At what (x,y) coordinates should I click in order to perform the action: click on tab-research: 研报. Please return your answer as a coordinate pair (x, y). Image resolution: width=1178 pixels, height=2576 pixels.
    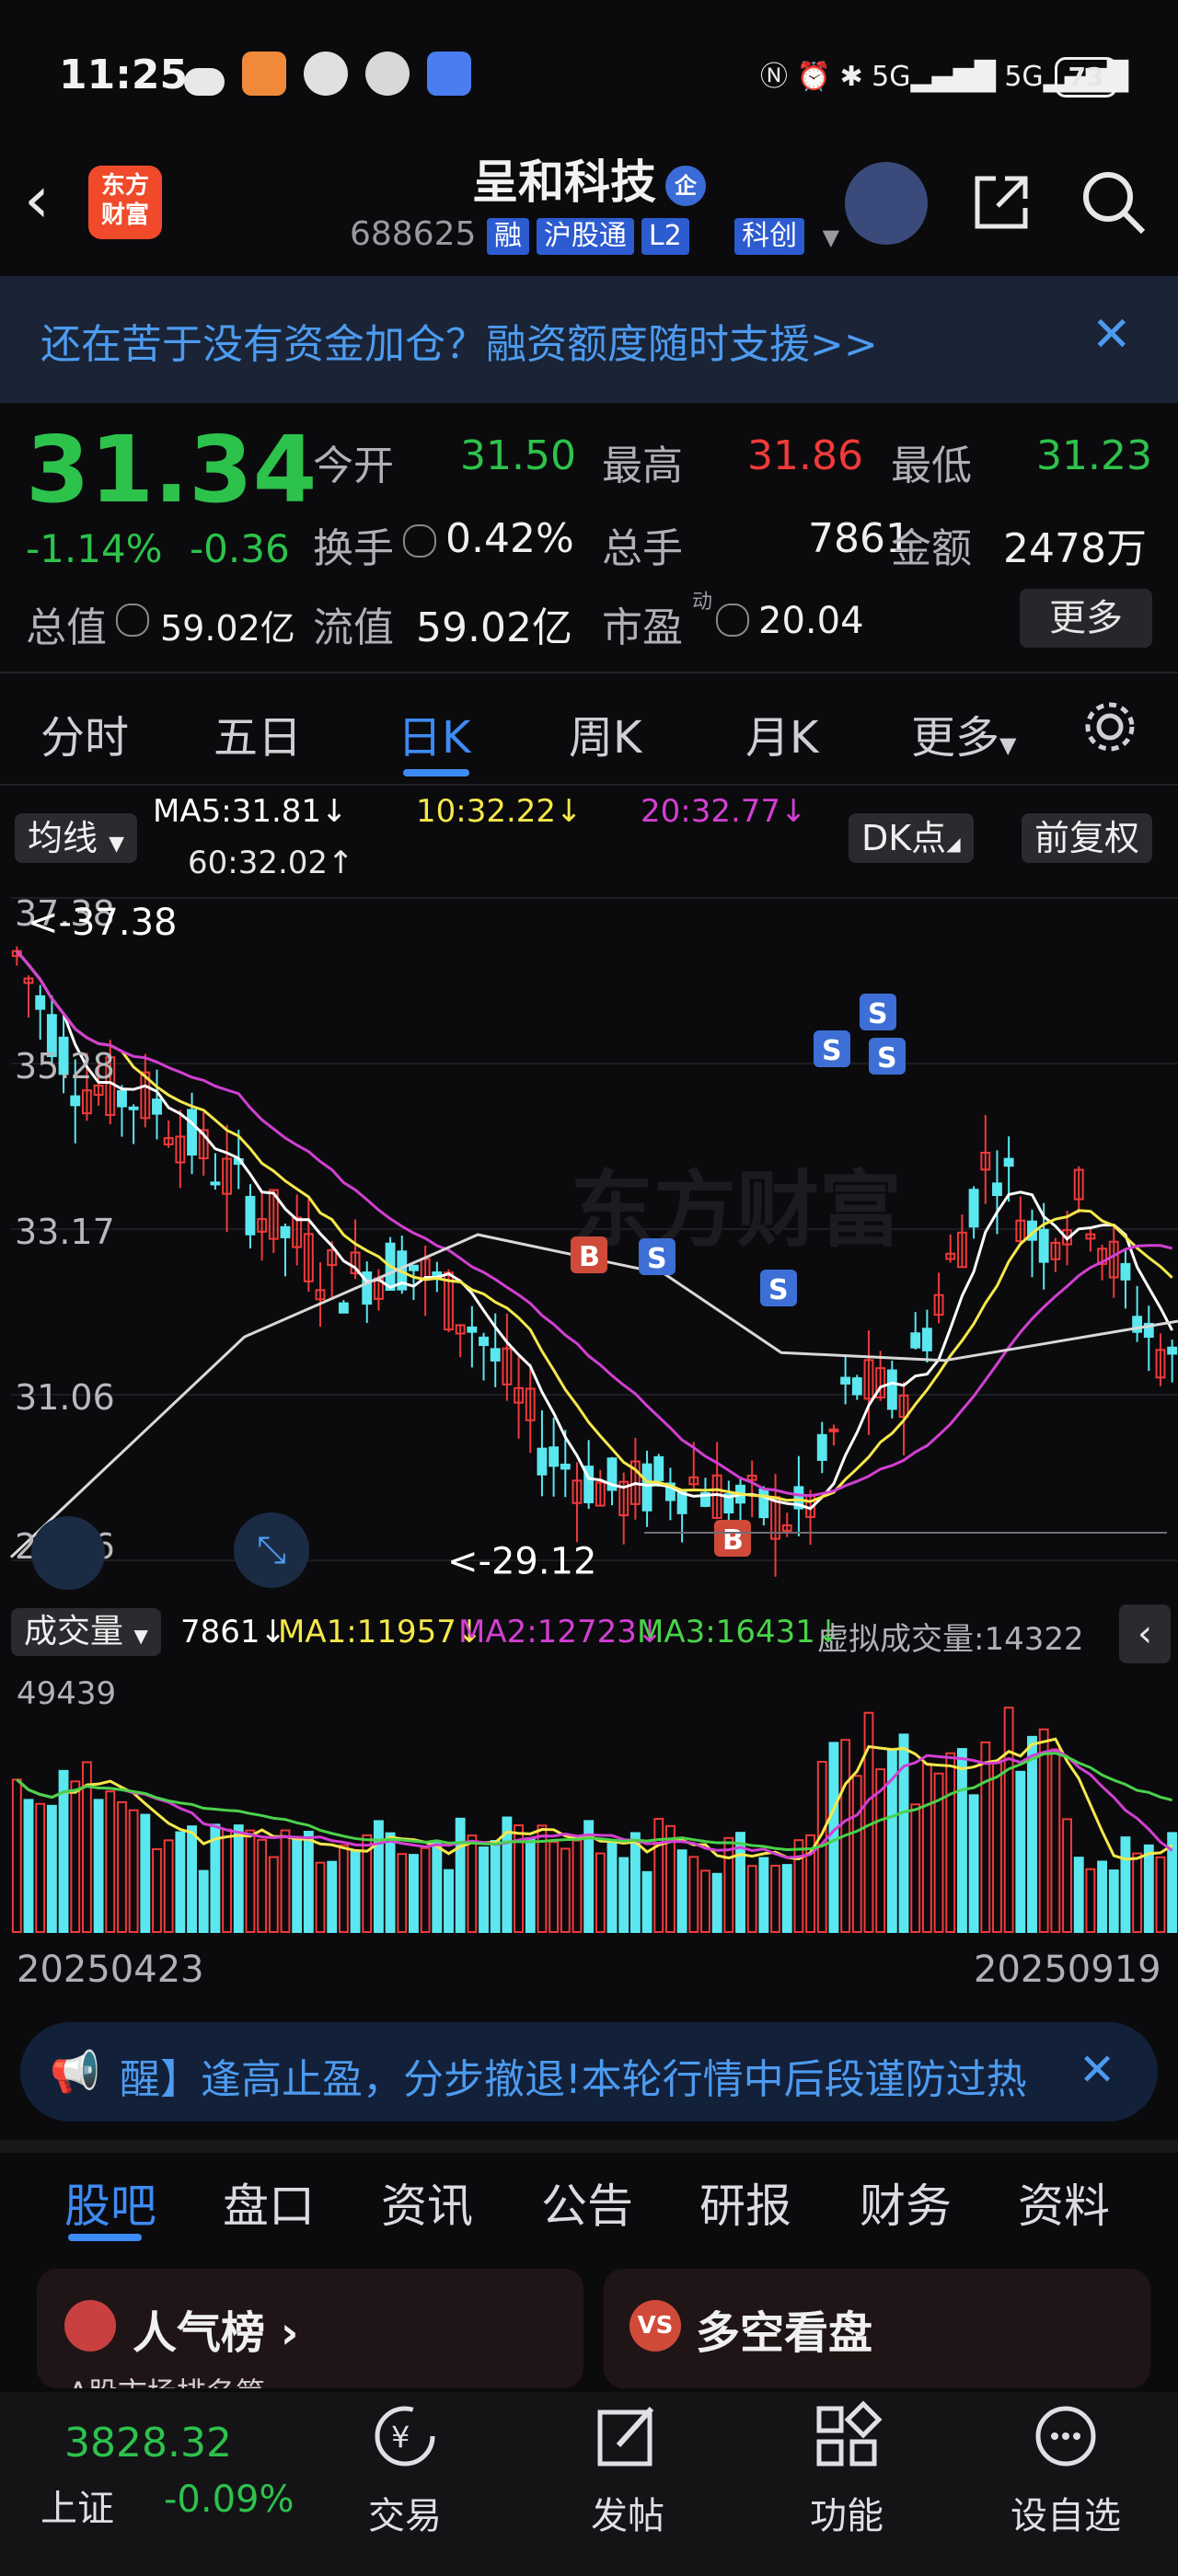
    Looking at the image, I should click on (745, 2202).